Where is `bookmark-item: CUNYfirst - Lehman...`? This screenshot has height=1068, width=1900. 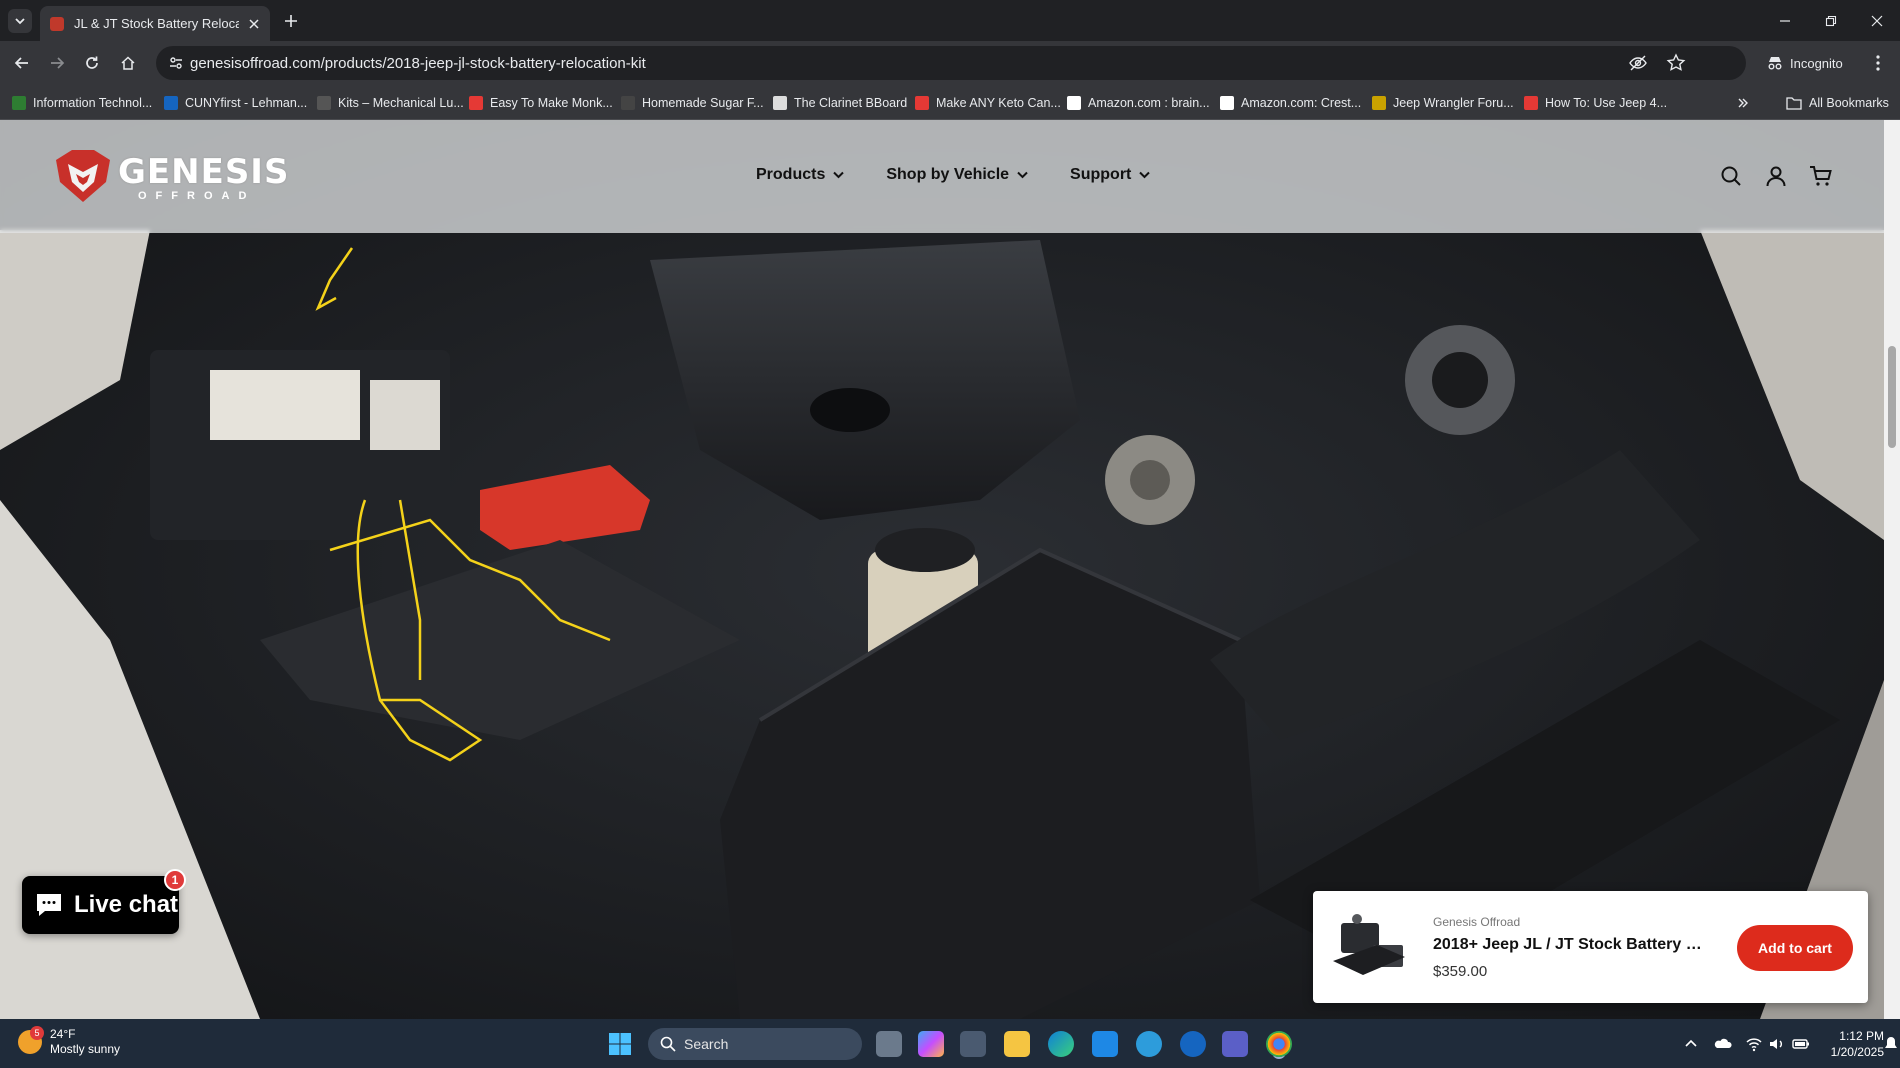 bookmark-item: CUNYfirst - Lehman... is located at coordinates (235, 103).